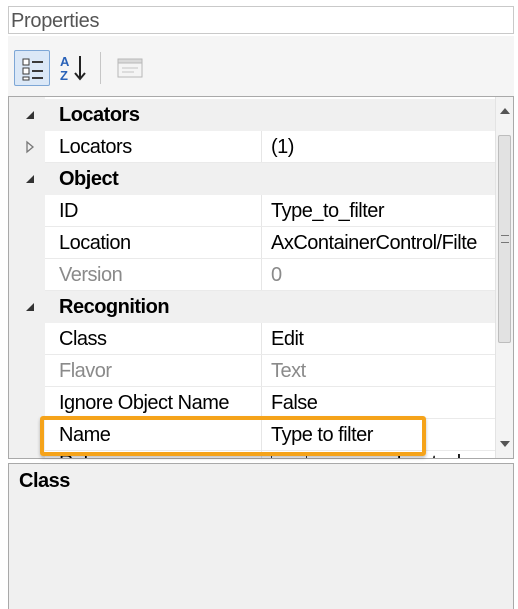 The height and width of the screenshot is (609, 518). I want to click on description-title: Class, so click(44, 481).